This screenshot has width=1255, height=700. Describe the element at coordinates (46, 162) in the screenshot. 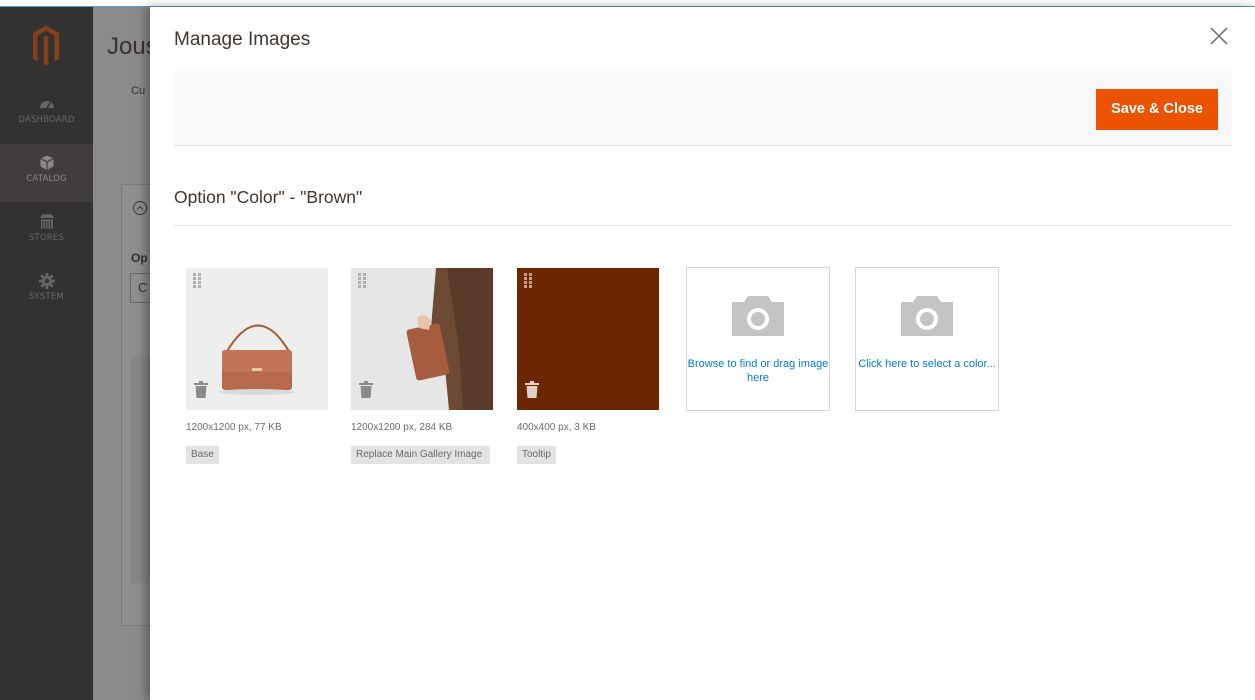

I see `catalog-box-icon` at that location.